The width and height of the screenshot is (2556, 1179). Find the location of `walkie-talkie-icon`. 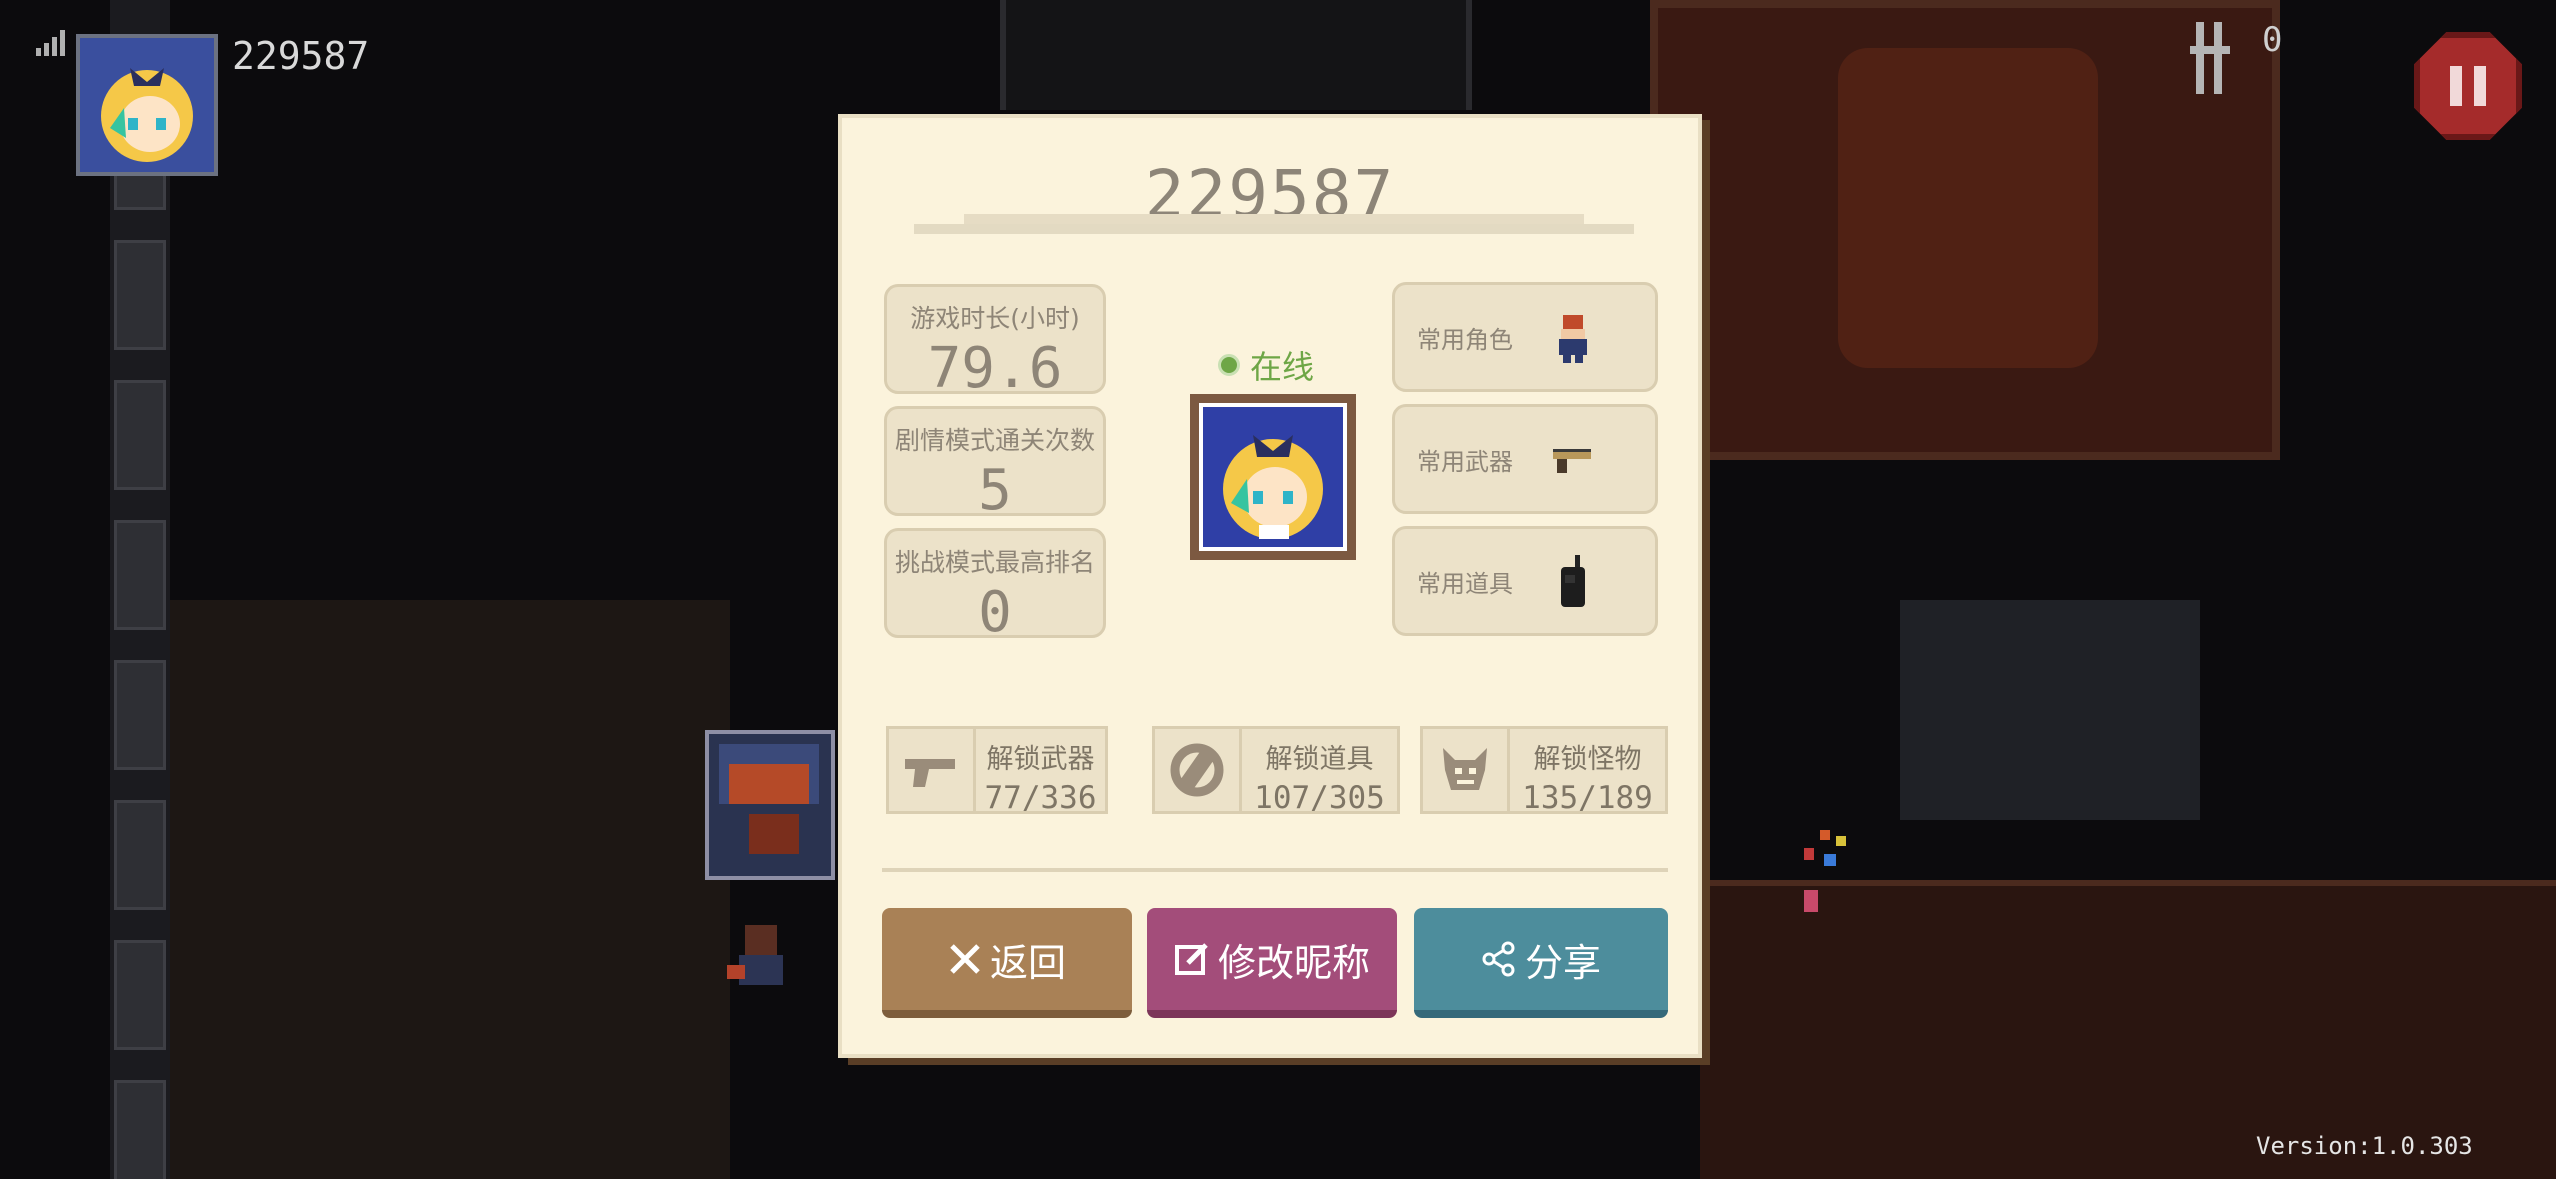

walkie-talkie-icon is located at coordinates (1573, 581).